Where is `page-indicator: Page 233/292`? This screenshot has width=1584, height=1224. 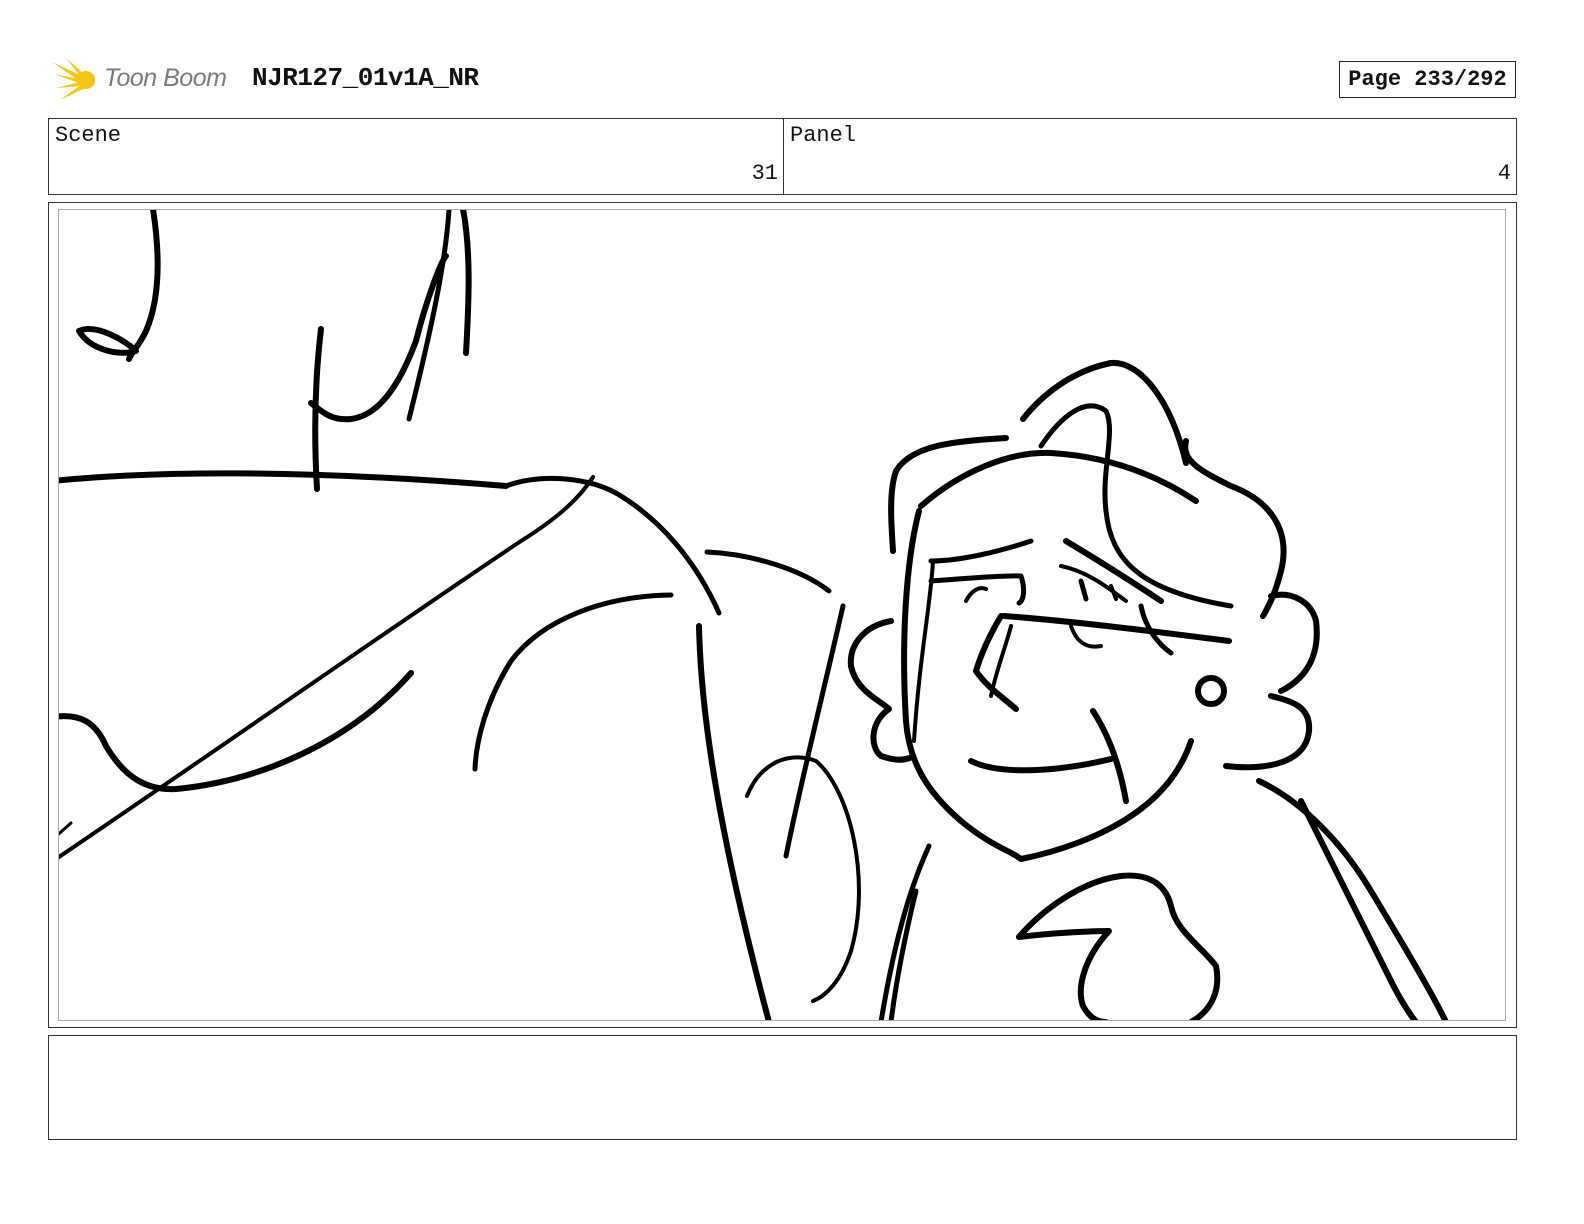
page-indicator: Page 233/292 is located at coordinates (1427, 79).